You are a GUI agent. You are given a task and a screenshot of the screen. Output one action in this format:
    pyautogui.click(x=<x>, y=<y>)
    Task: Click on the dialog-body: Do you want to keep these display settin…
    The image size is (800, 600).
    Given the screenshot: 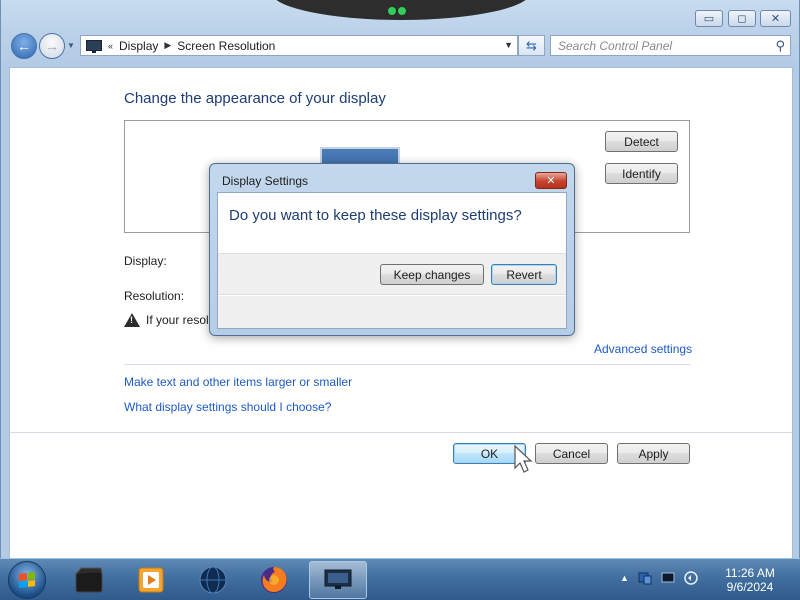 What is the action you would take?
    pyautogui.click(x=392, y=260)
    